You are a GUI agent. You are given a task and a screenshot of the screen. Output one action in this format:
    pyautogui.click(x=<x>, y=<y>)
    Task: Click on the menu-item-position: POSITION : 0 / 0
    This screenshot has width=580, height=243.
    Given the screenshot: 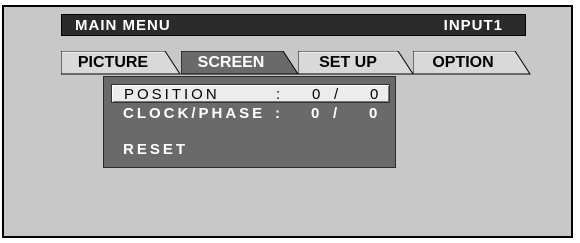 What is the action you would take?
    pyautogui.click(x=250, y=93)
    